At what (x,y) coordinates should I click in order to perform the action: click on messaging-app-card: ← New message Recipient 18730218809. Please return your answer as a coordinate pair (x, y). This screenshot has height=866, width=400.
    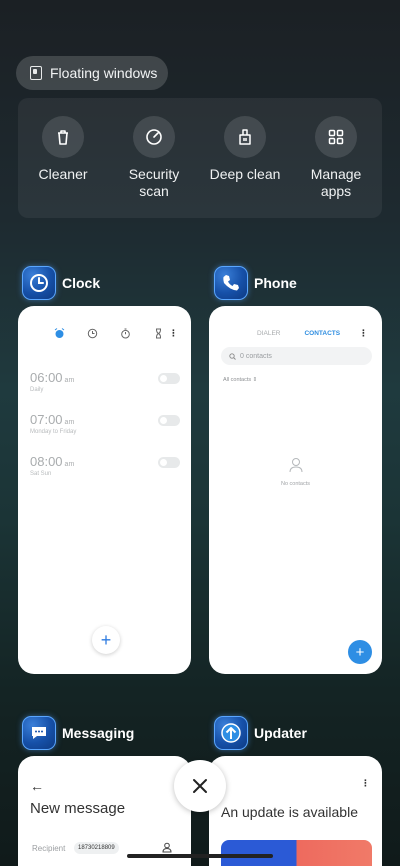
    Looking at the image, I should click on (104, 811).